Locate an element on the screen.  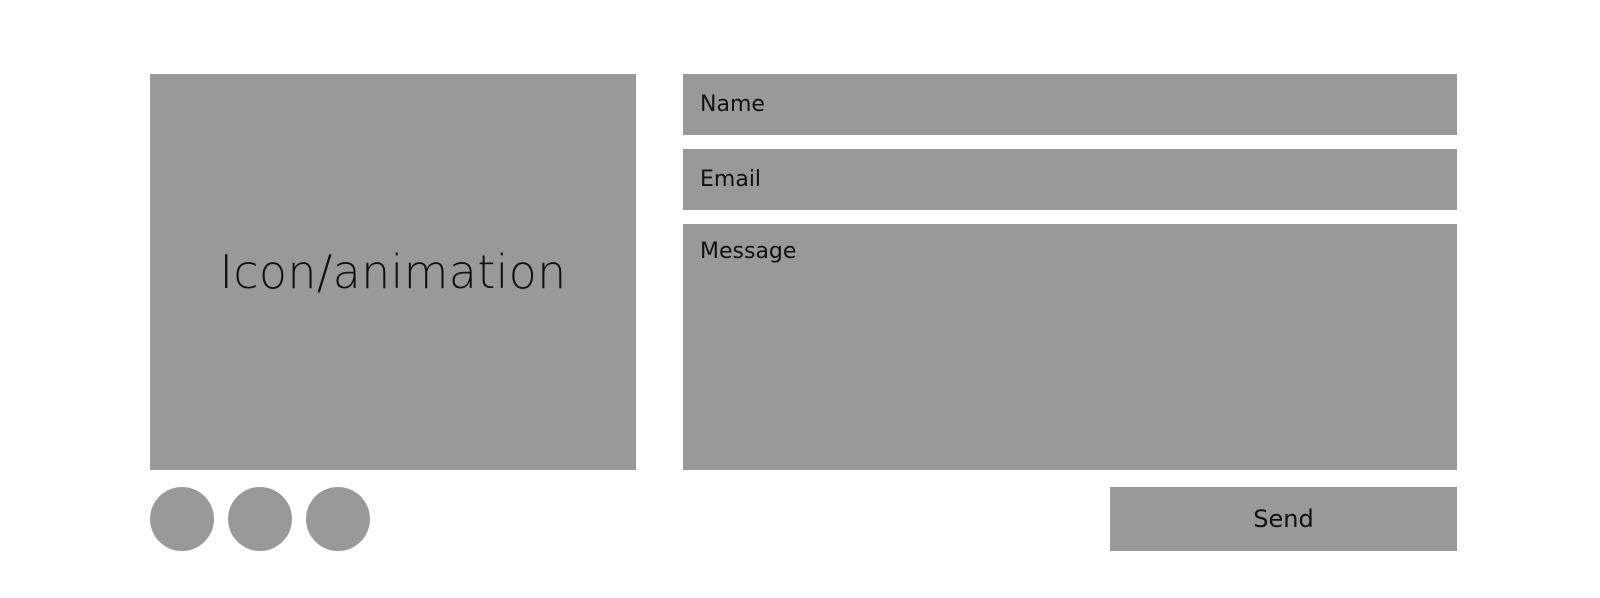
email-field is located at coordinates (1070, 179).